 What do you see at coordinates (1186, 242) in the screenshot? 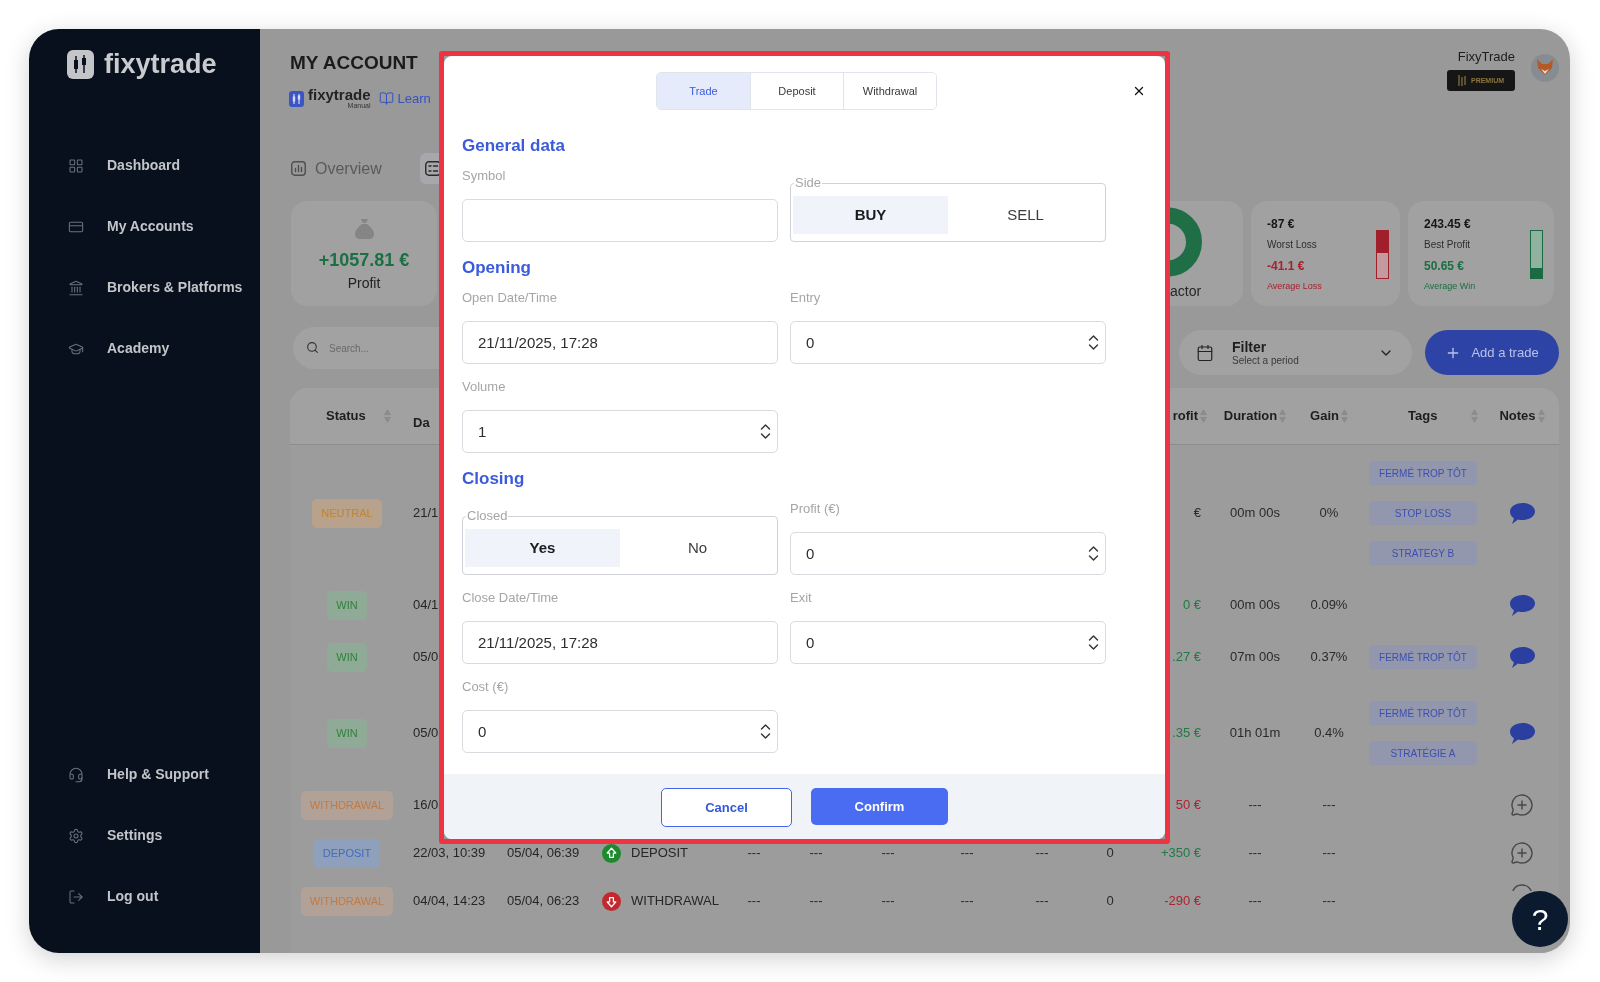
I see `donut-chart-drawing` at bounding box center [1186, 242].